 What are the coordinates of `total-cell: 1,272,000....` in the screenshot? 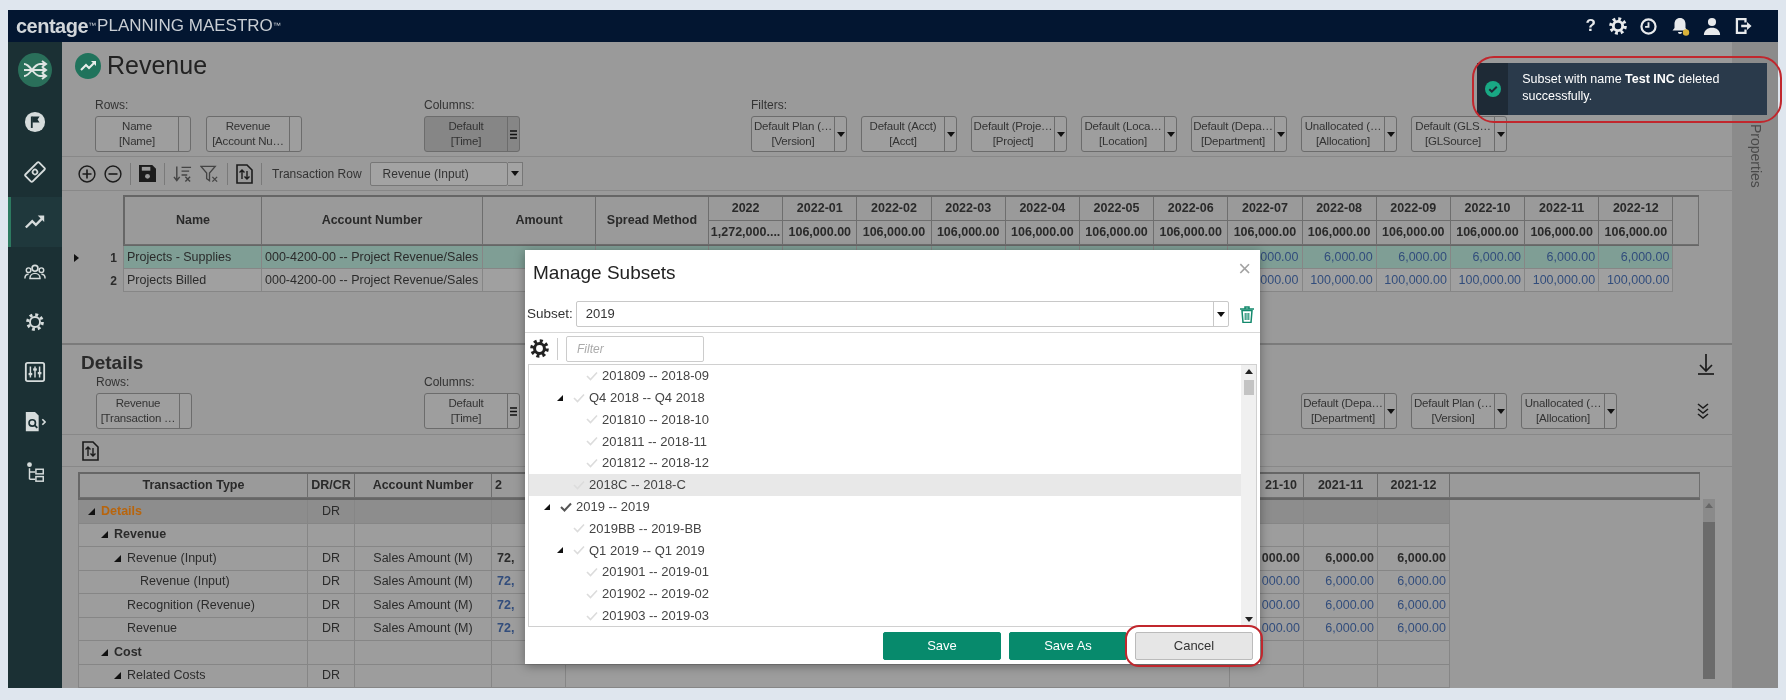 It's located at (746, 233).